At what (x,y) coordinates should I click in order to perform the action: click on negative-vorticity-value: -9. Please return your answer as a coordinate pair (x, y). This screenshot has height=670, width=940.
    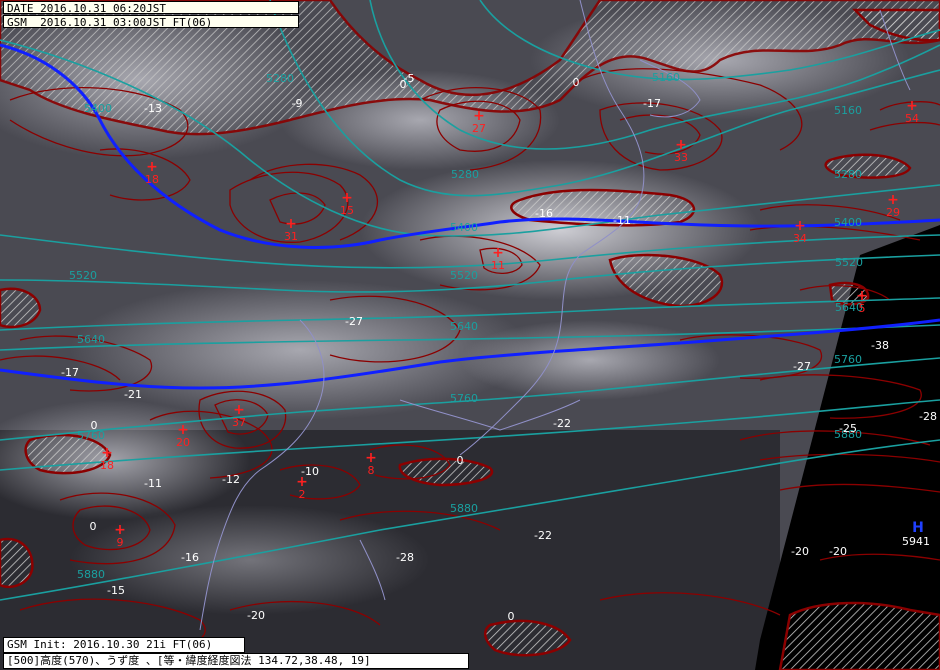
    Looking at the image, I should click on (297, 103).